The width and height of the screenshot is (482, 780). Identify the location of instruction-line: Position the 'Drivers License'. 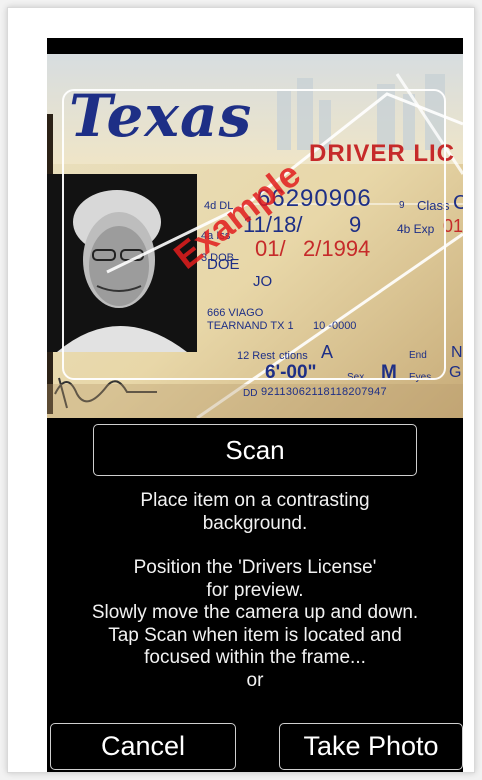
(255, 567).